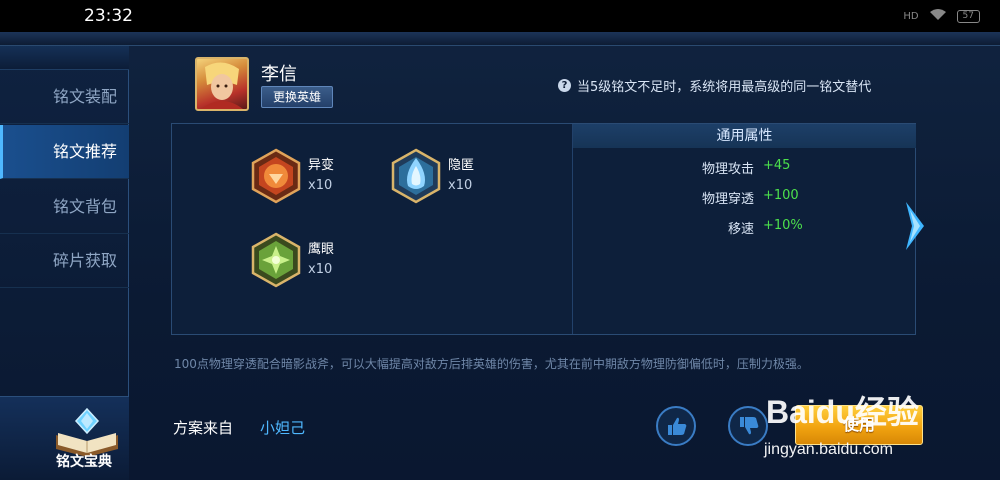 This screenshot has width=1000, height=480. I want to click on sidebar-top-ornament, so click(64, 58).